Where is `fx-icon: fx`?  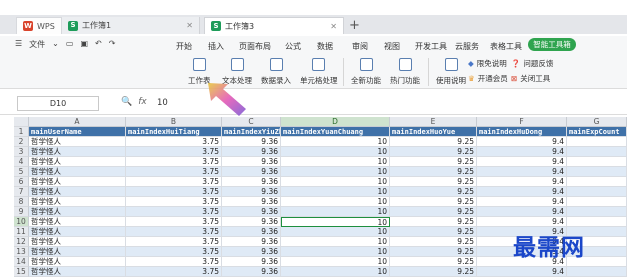 fx-icon: fx is located at coordinates (142, 102).